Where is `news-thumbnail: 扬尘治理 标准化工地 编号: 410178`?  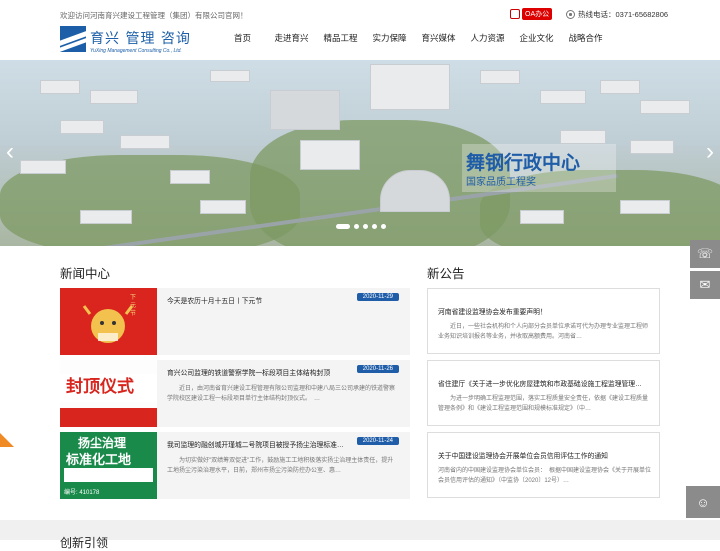 news-thumbnail: 扬尘治理 标准化工地 编号: 410178 is located at coordinates (108, 465).